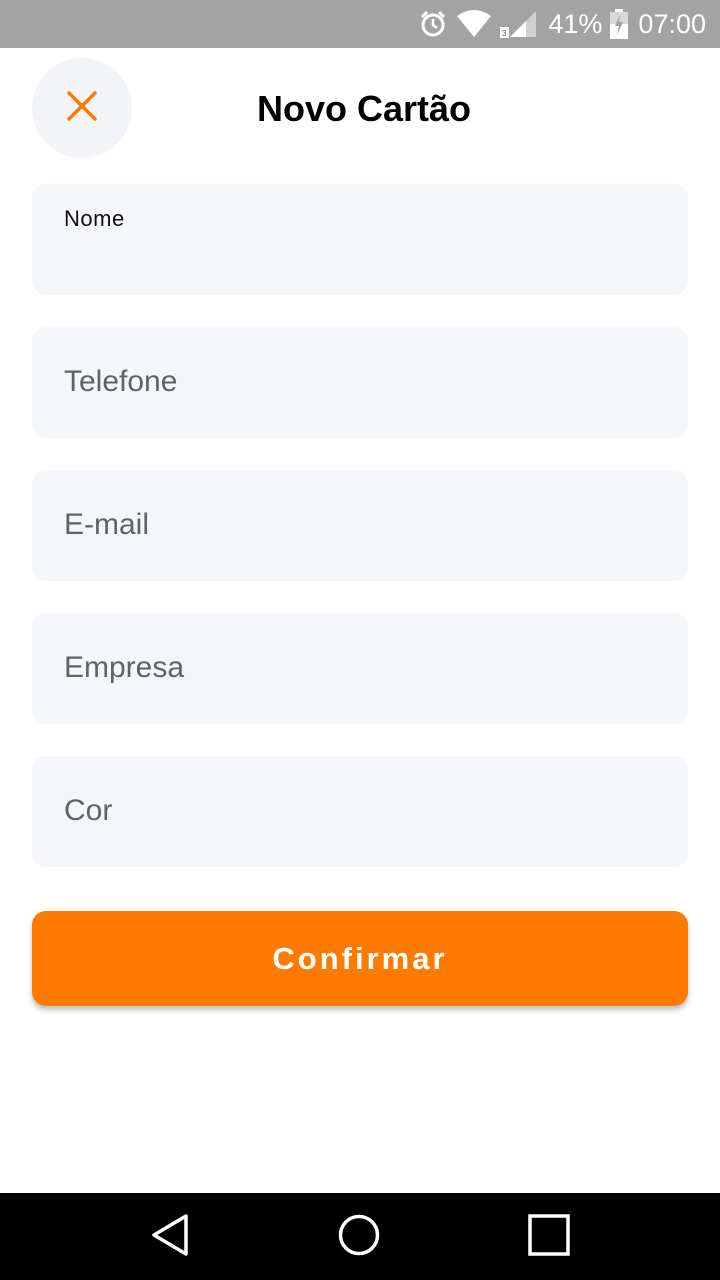 This screenshot has width=720, height=1280. What do you see at coordinates (575, 23) in the screenshot?
I see `battery-percentage: 41%` at bounding box center [575, 23].